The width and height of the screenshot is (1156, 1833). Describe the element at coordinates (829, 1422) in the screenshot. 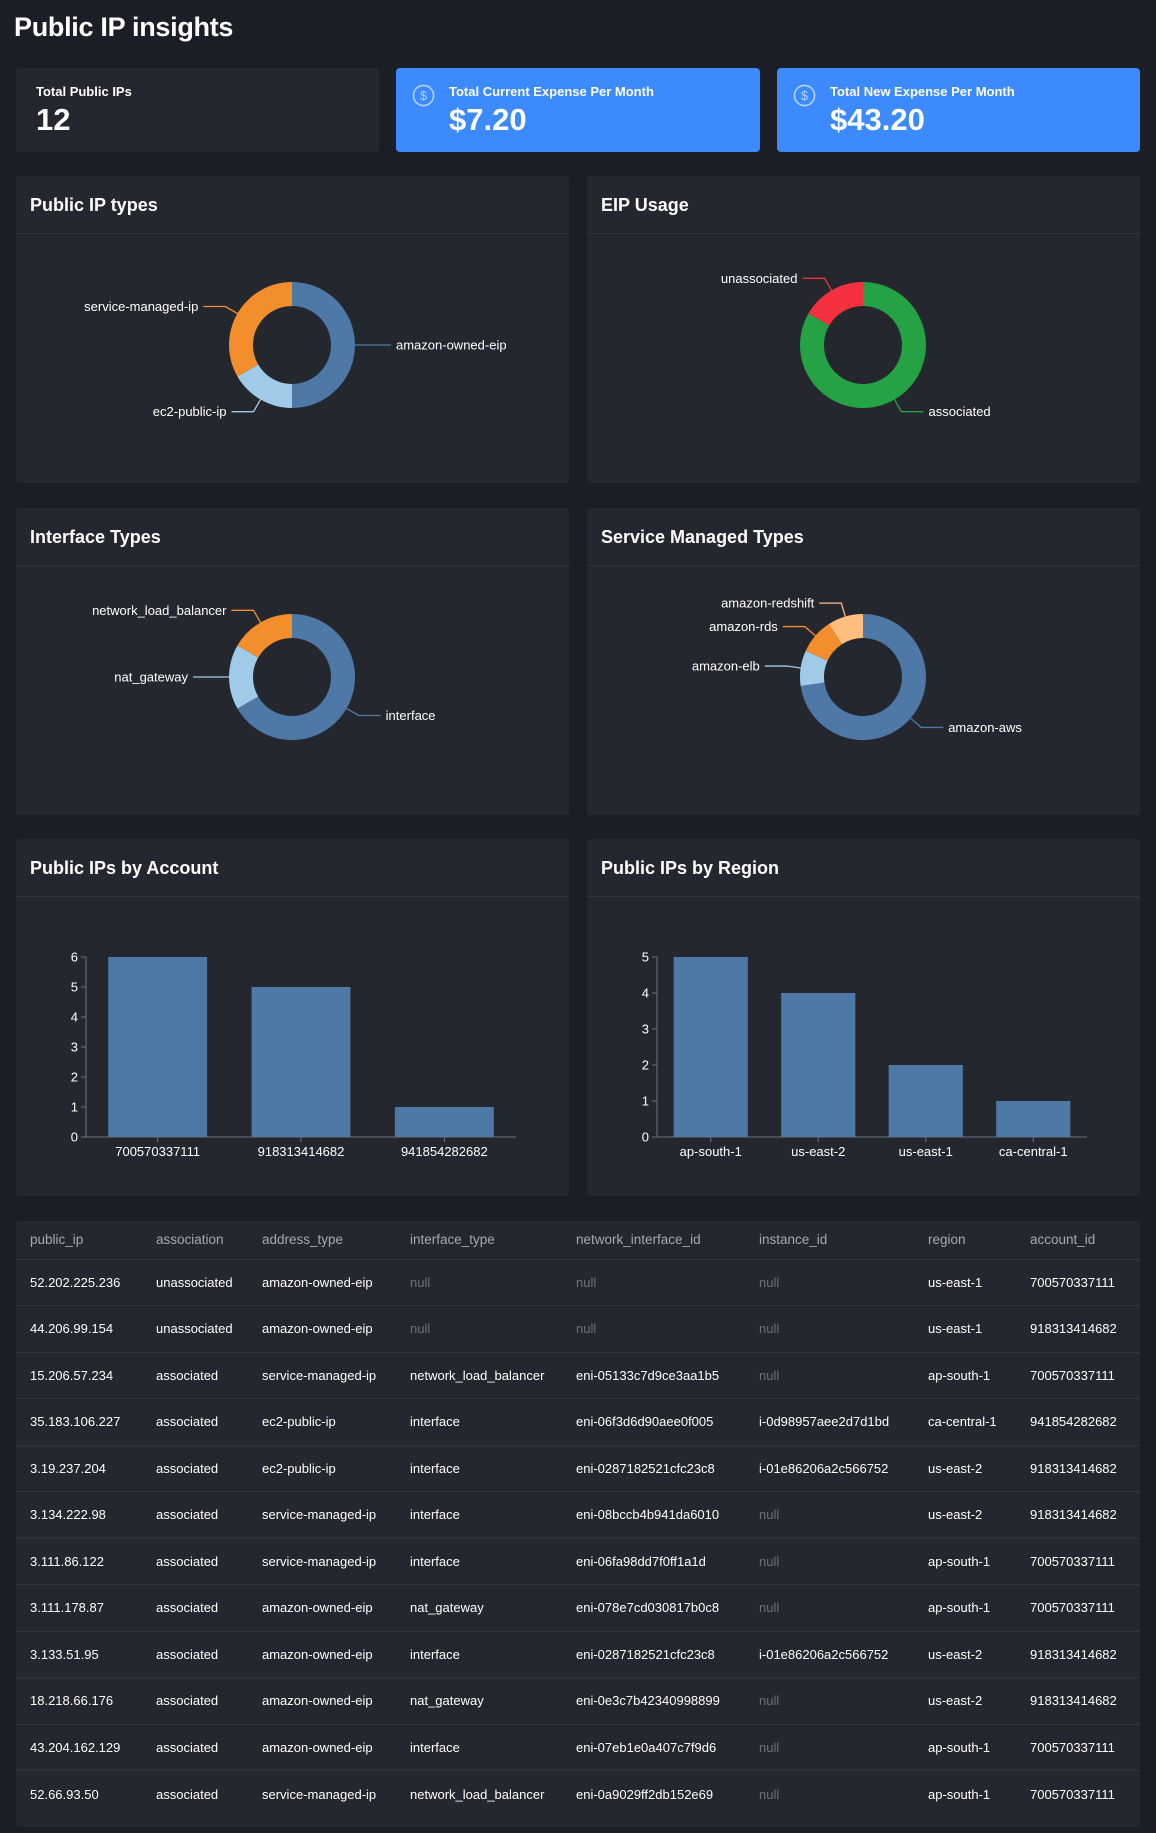

I see `cell-instance-id: i-0d98957aee2d7d1bd` at that location.